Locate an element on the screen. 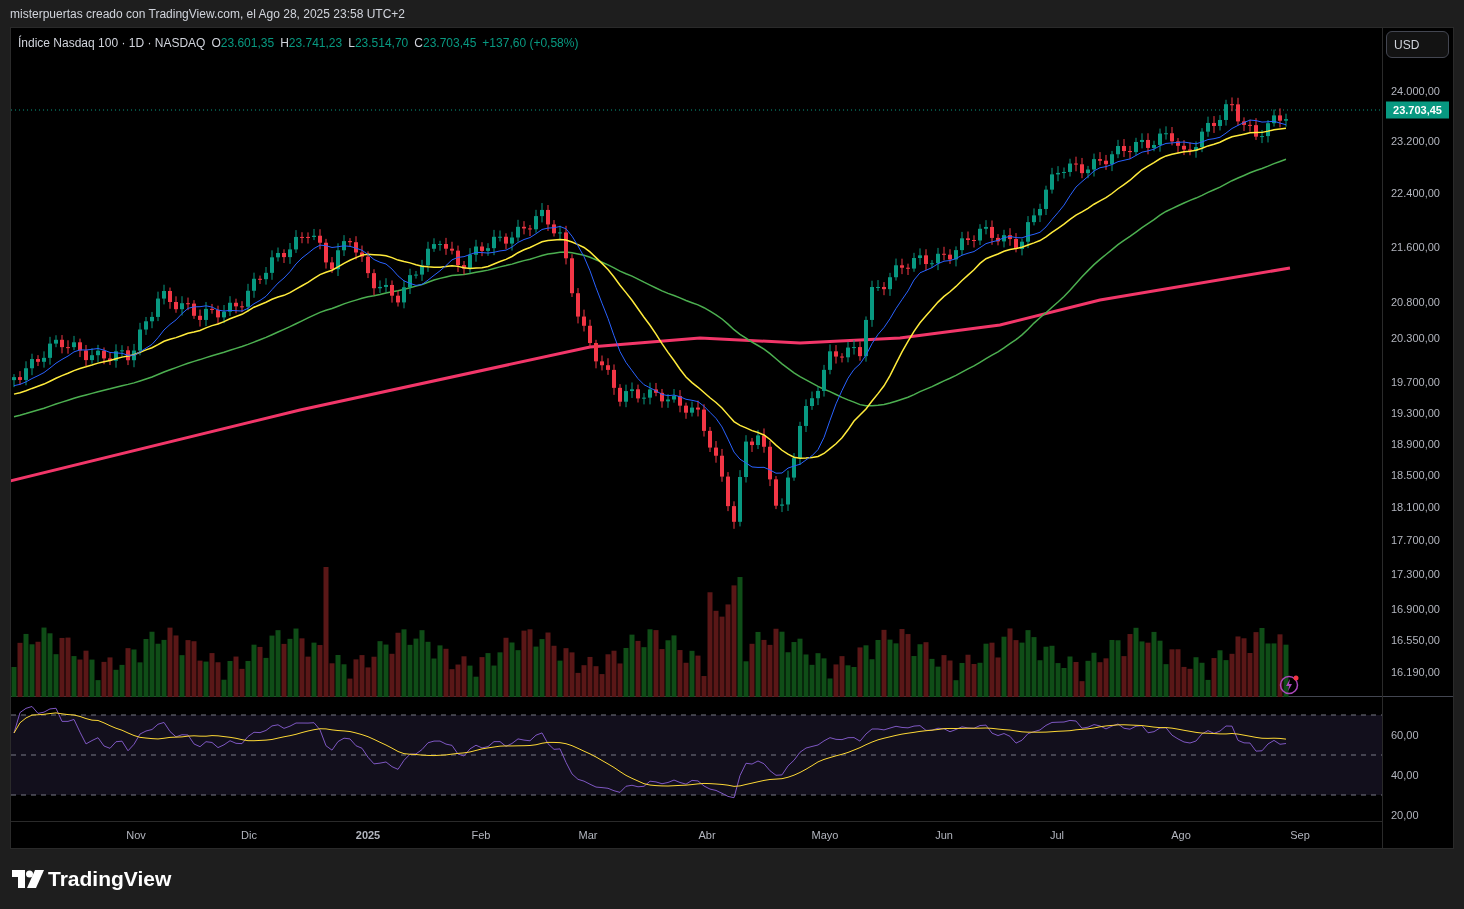 The height and width of the screenshot is (909, 1464). price-axis-label: 19.300,00 is located at coordinates (1415, 413).